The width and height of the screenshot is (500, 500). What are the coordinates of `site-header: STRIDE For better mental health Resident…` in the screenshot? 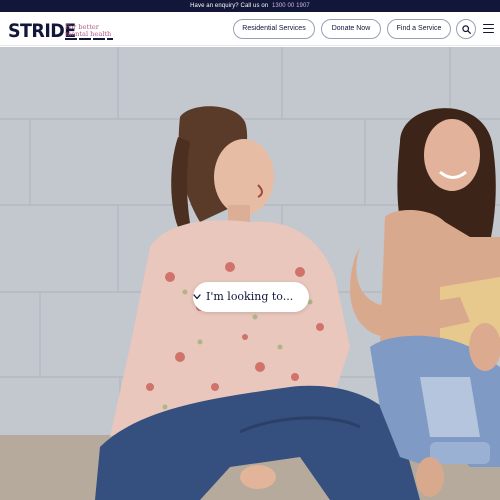 It's located at (250, 29).